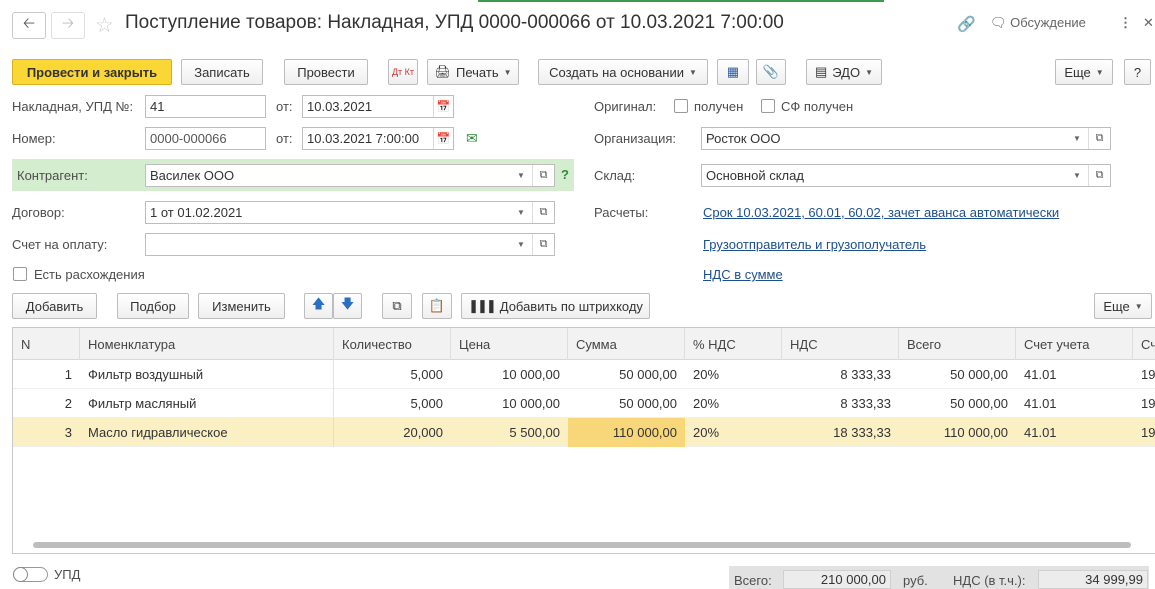 Image resolution: width=1155 pixels, height=589 pixels. I want to click on counterparty-input: Василек ООО ▼ ⧉, so click(350, 175).